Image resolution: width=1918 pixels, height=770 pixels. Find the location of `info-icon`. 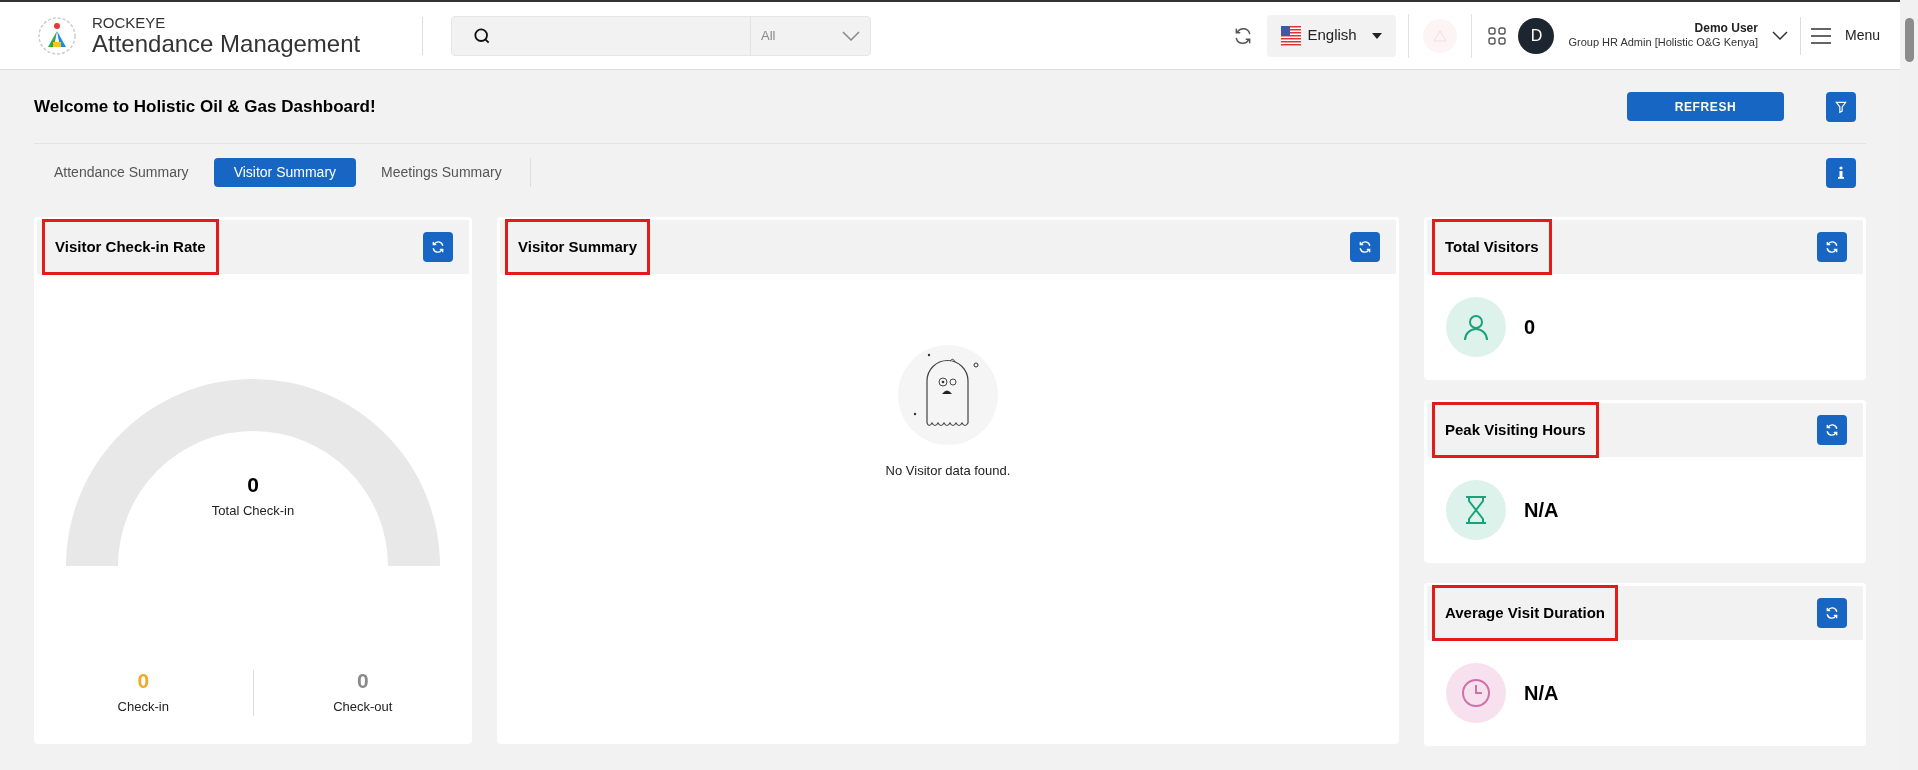

info-icon is located at coordinates (1841, 172).